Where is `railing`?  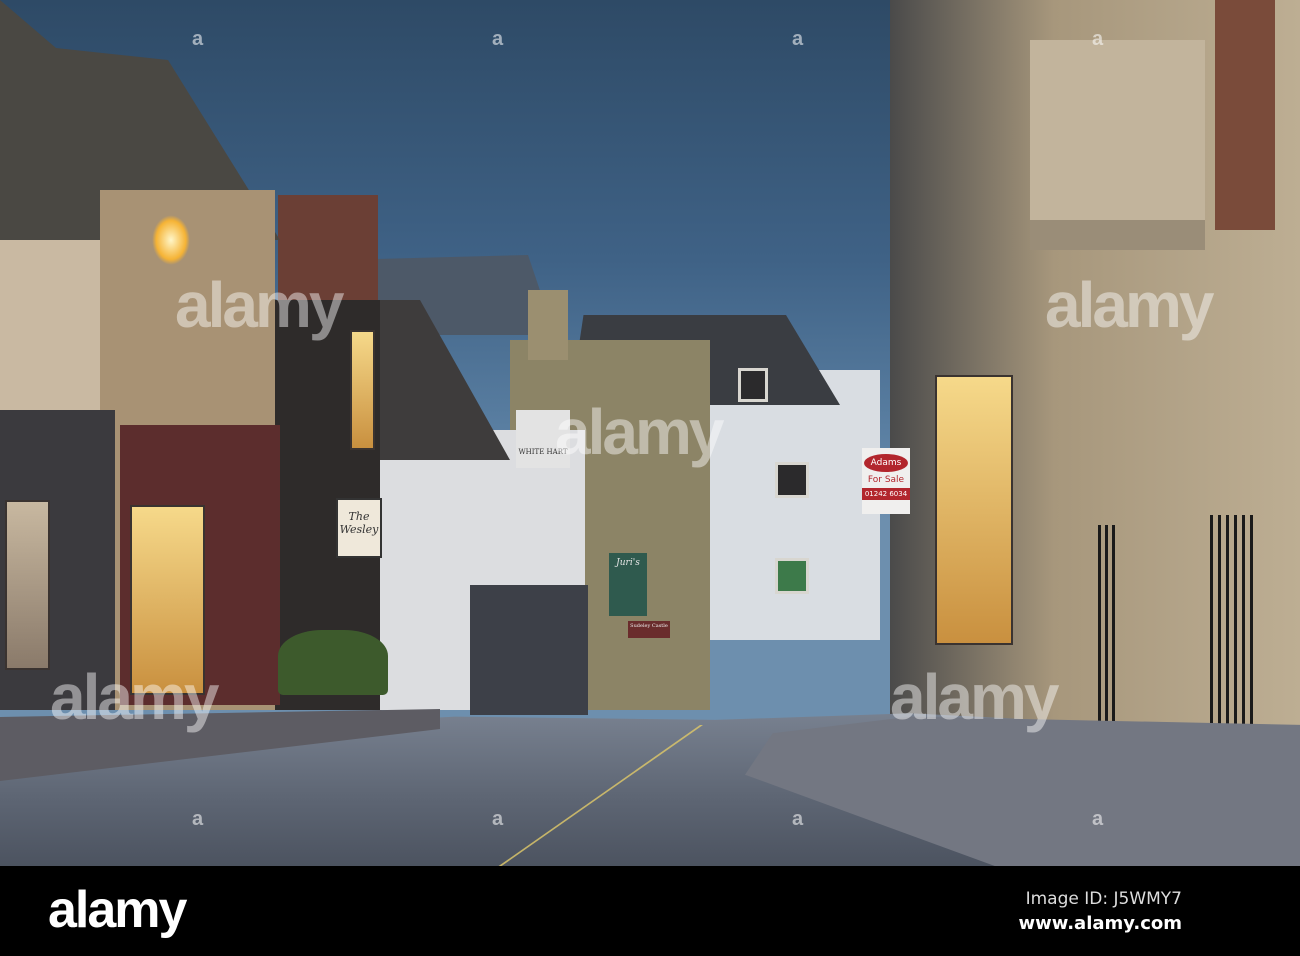
railing is located at coordinates (1108, 630).